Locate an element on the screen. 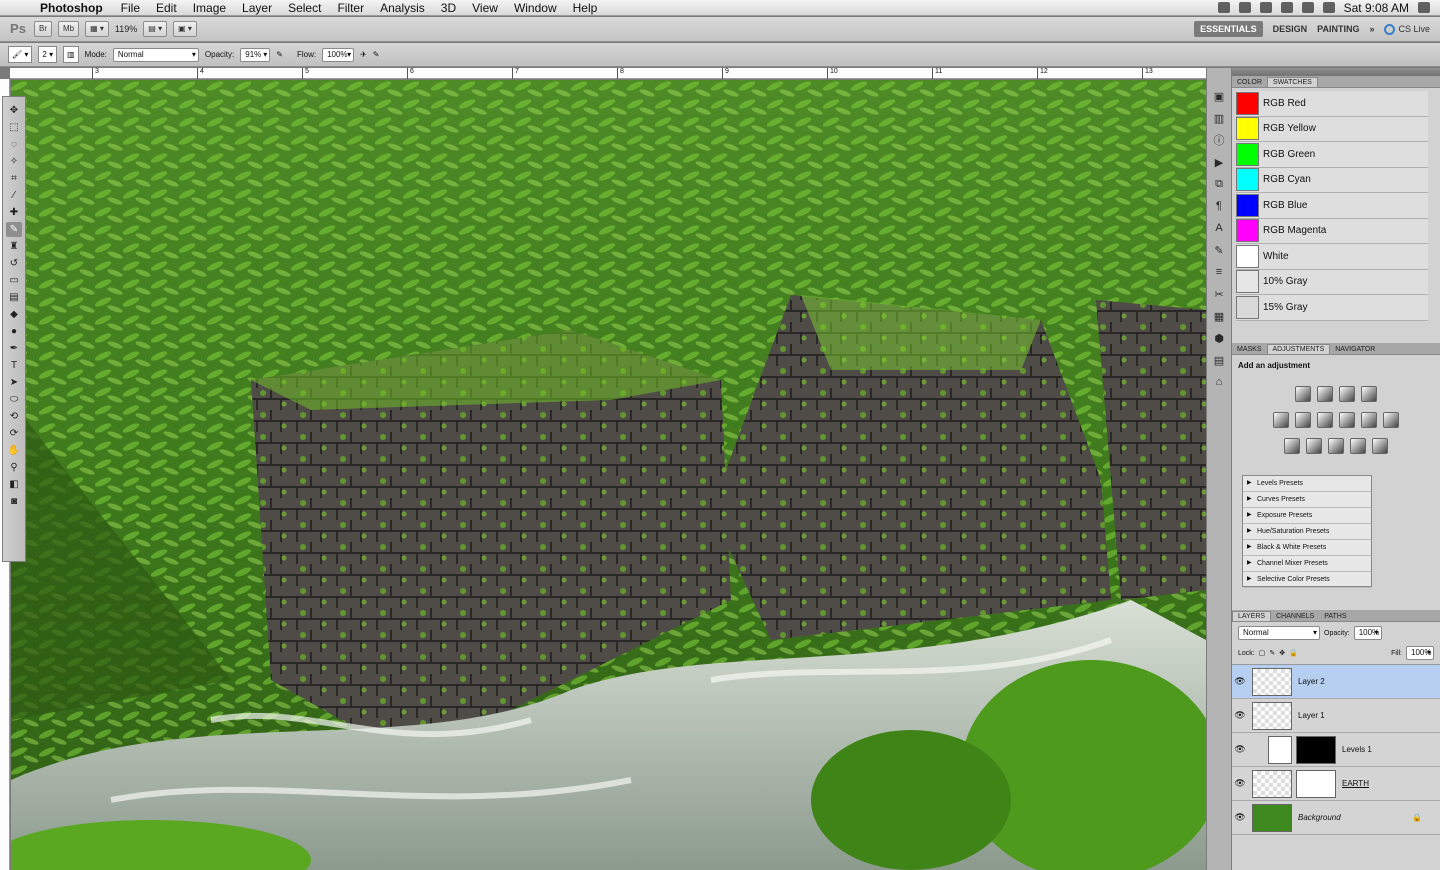 Image resolution: width=1440 pixels, height=870 pixels. cs-live-button: CS Live is located at coordinates (1407, 29).